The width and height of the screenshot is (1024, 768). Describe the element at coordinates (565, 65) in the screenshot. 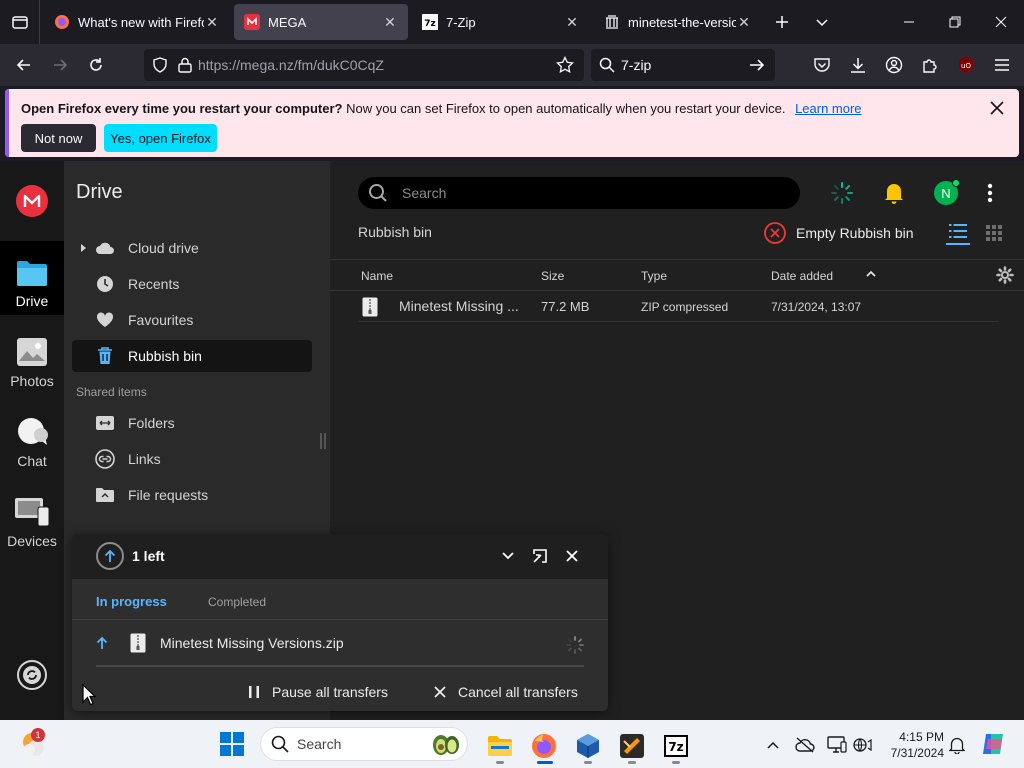

I see `star-icon` at that location.